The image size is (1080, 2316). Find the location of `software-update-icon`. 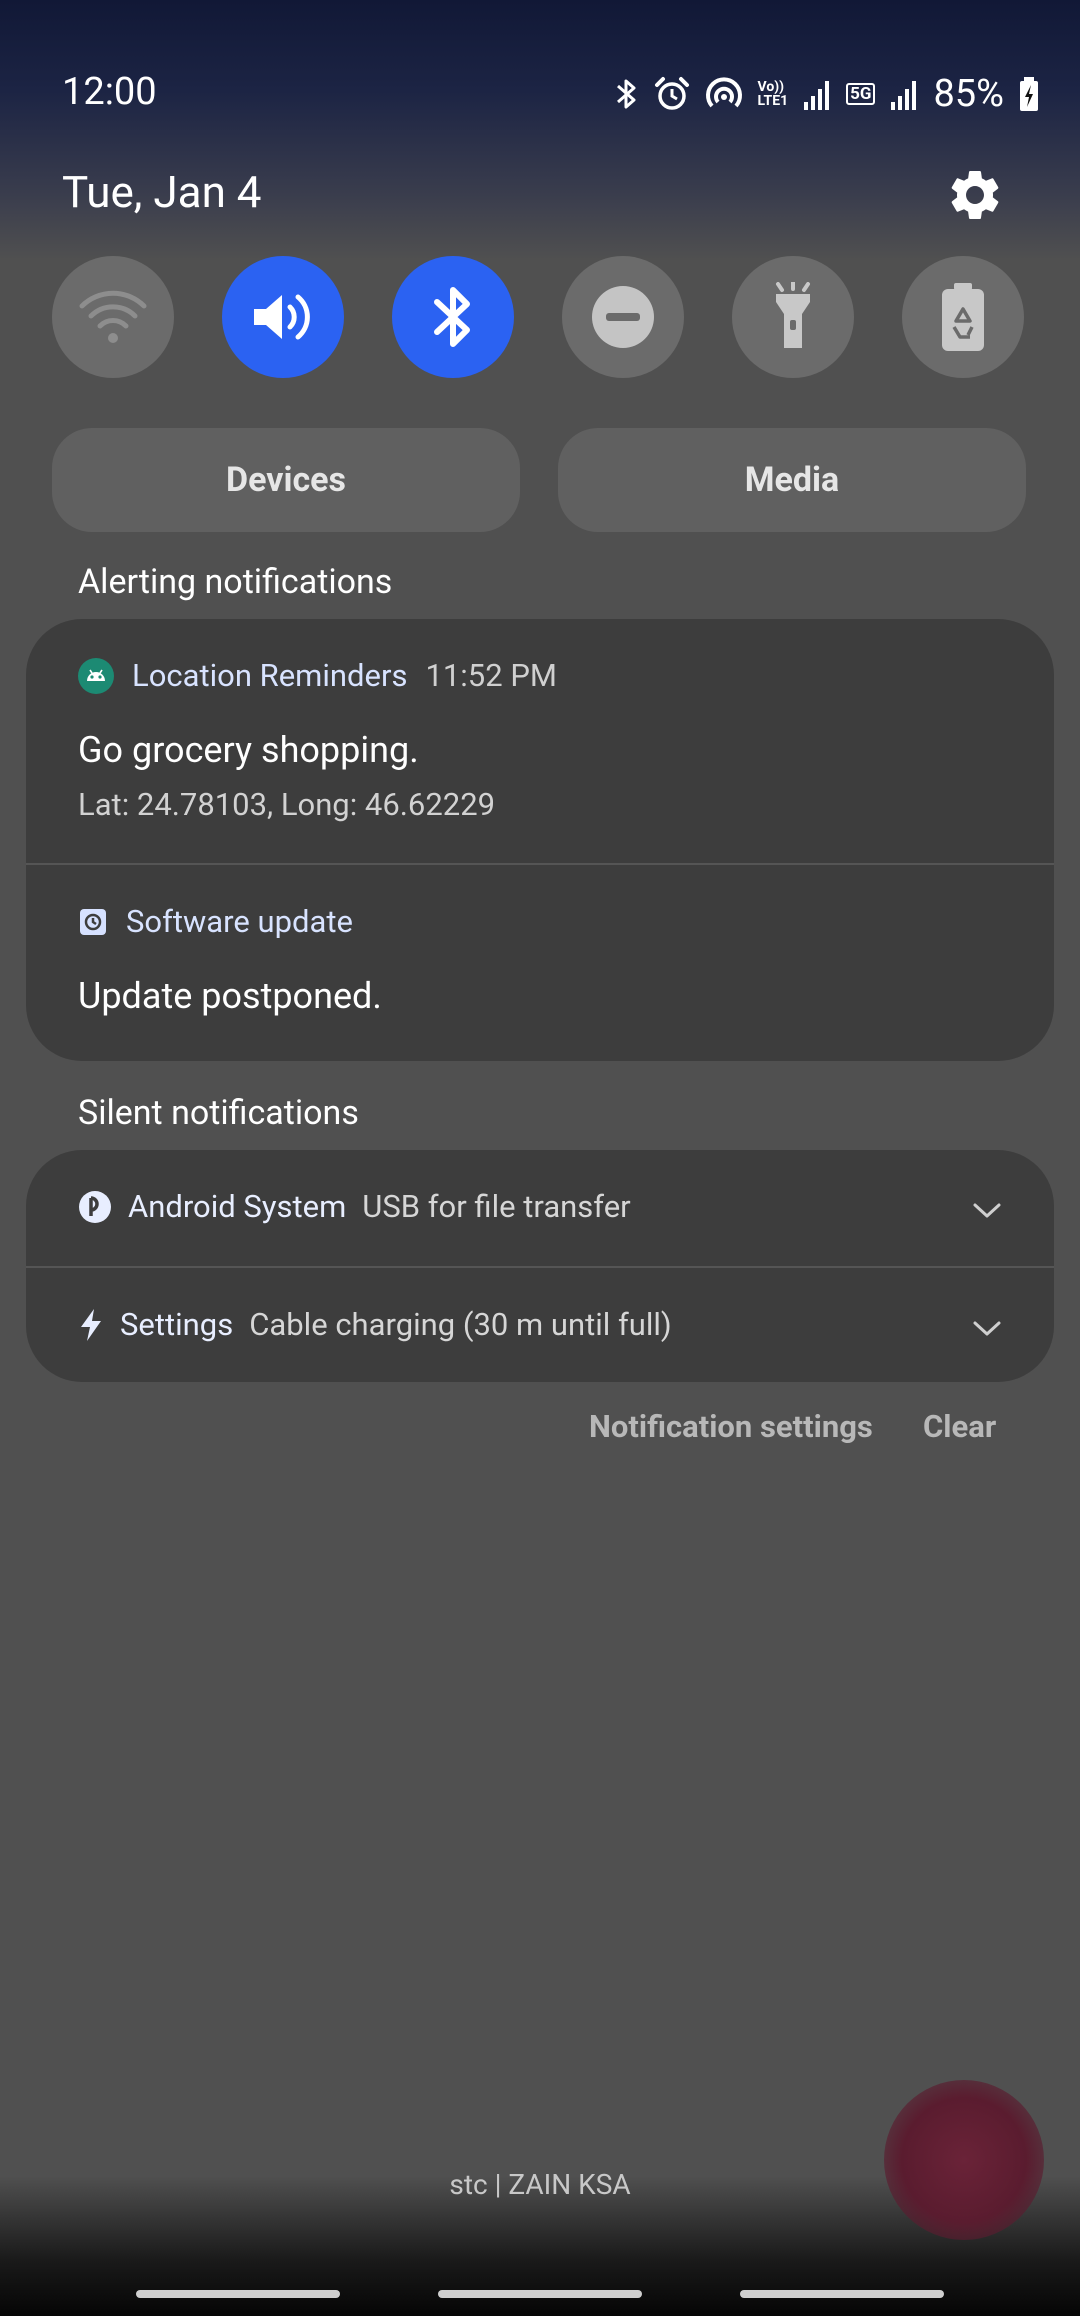

software-update-icon is located at coordinates (93, 921).